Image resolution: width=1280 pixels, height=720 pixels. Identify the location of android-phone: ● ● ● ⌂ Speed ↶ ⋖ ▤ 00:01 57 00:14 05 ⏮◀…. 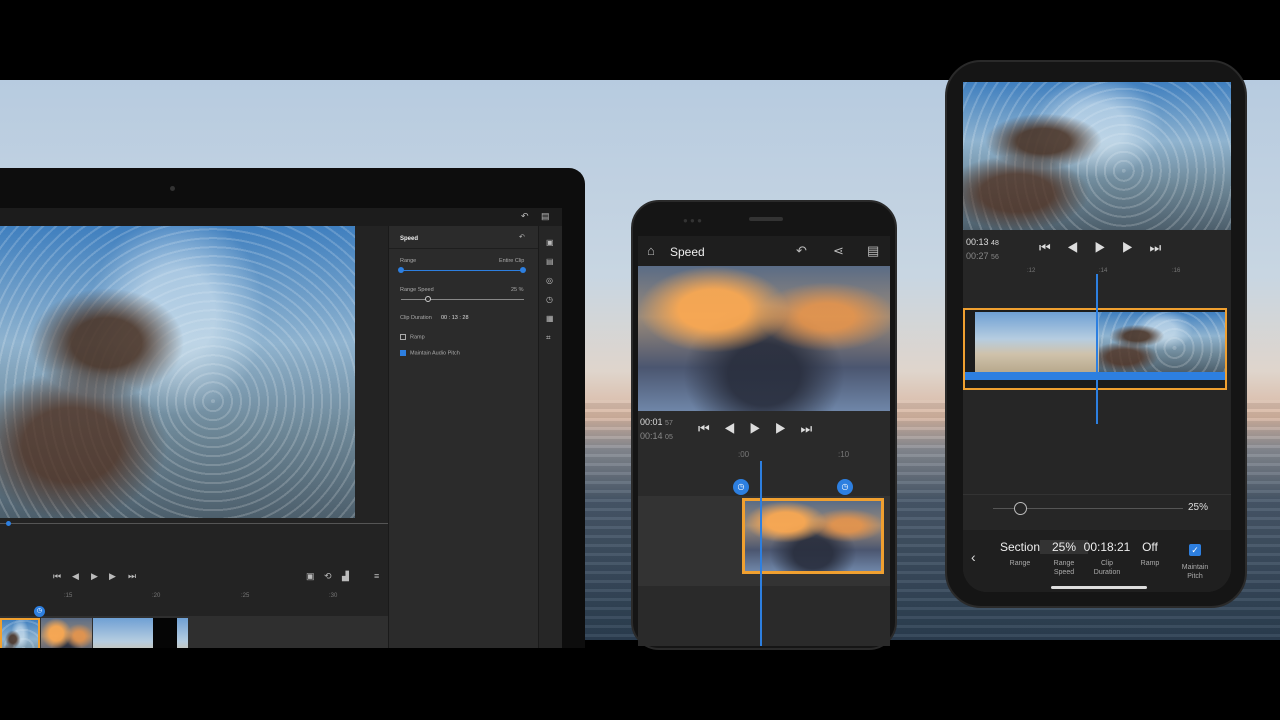
(764, 425).